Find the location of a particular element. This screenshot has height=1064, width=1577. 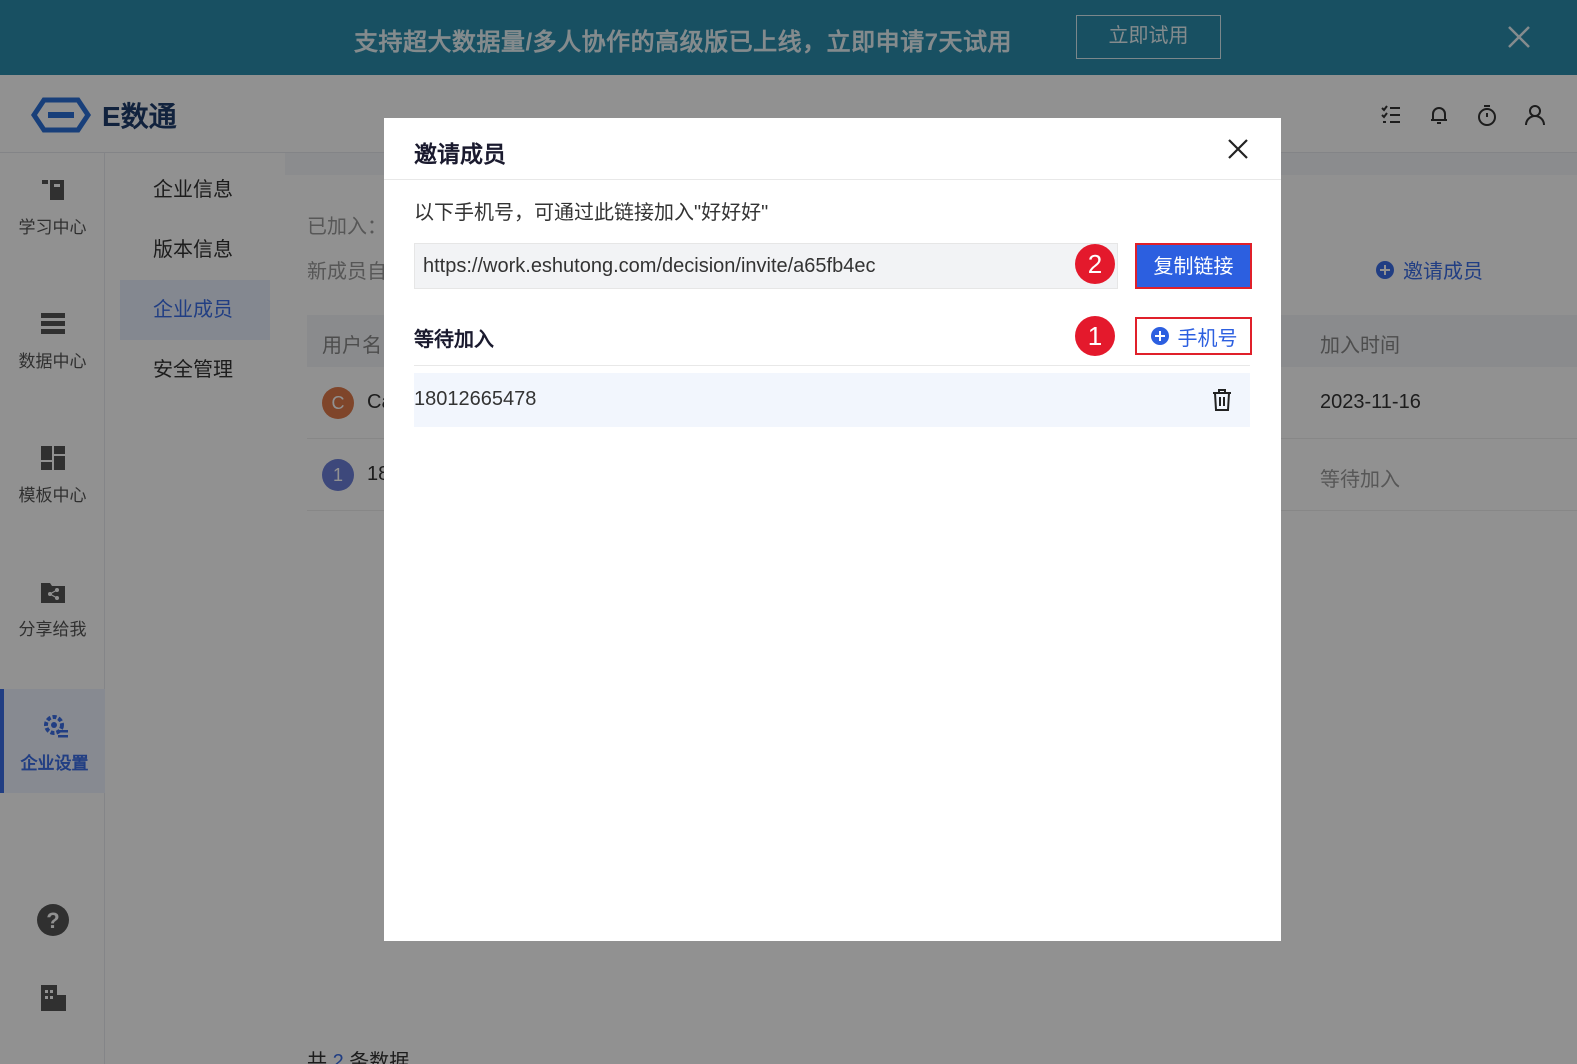

pending-list-item: 18012665478 is located at coordinates (832, 400).